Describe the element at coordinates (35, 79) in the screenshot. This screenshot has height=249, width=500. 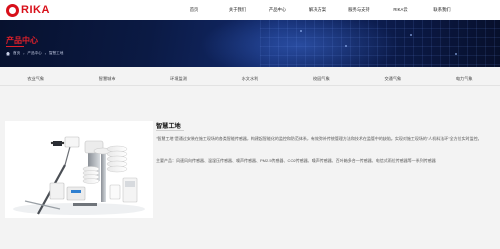
I see `category-tab-agriculture: 农业气象` at that location.